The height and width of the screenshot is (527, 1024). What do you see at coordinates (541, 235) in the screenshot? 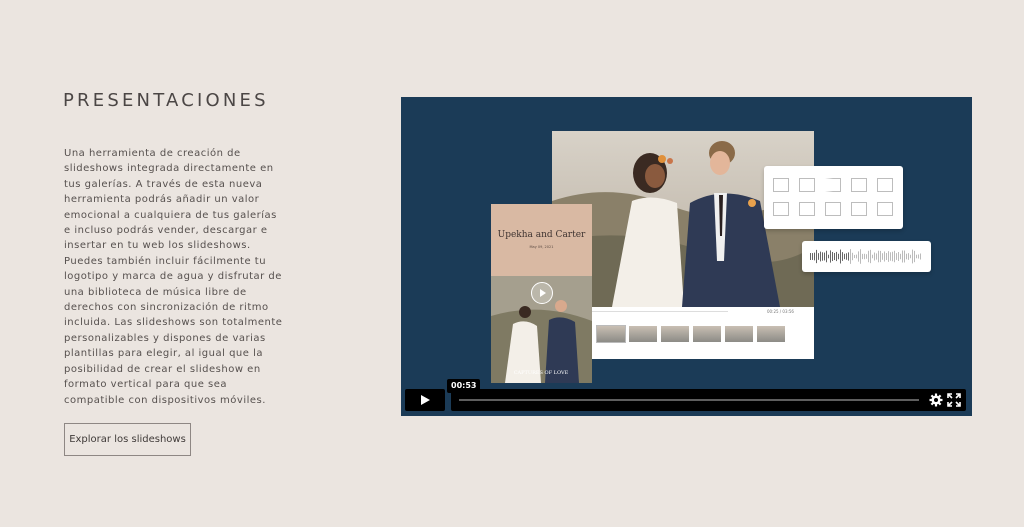
I see `story-title: Upekha and Carter` at bounding box center [541, 235].